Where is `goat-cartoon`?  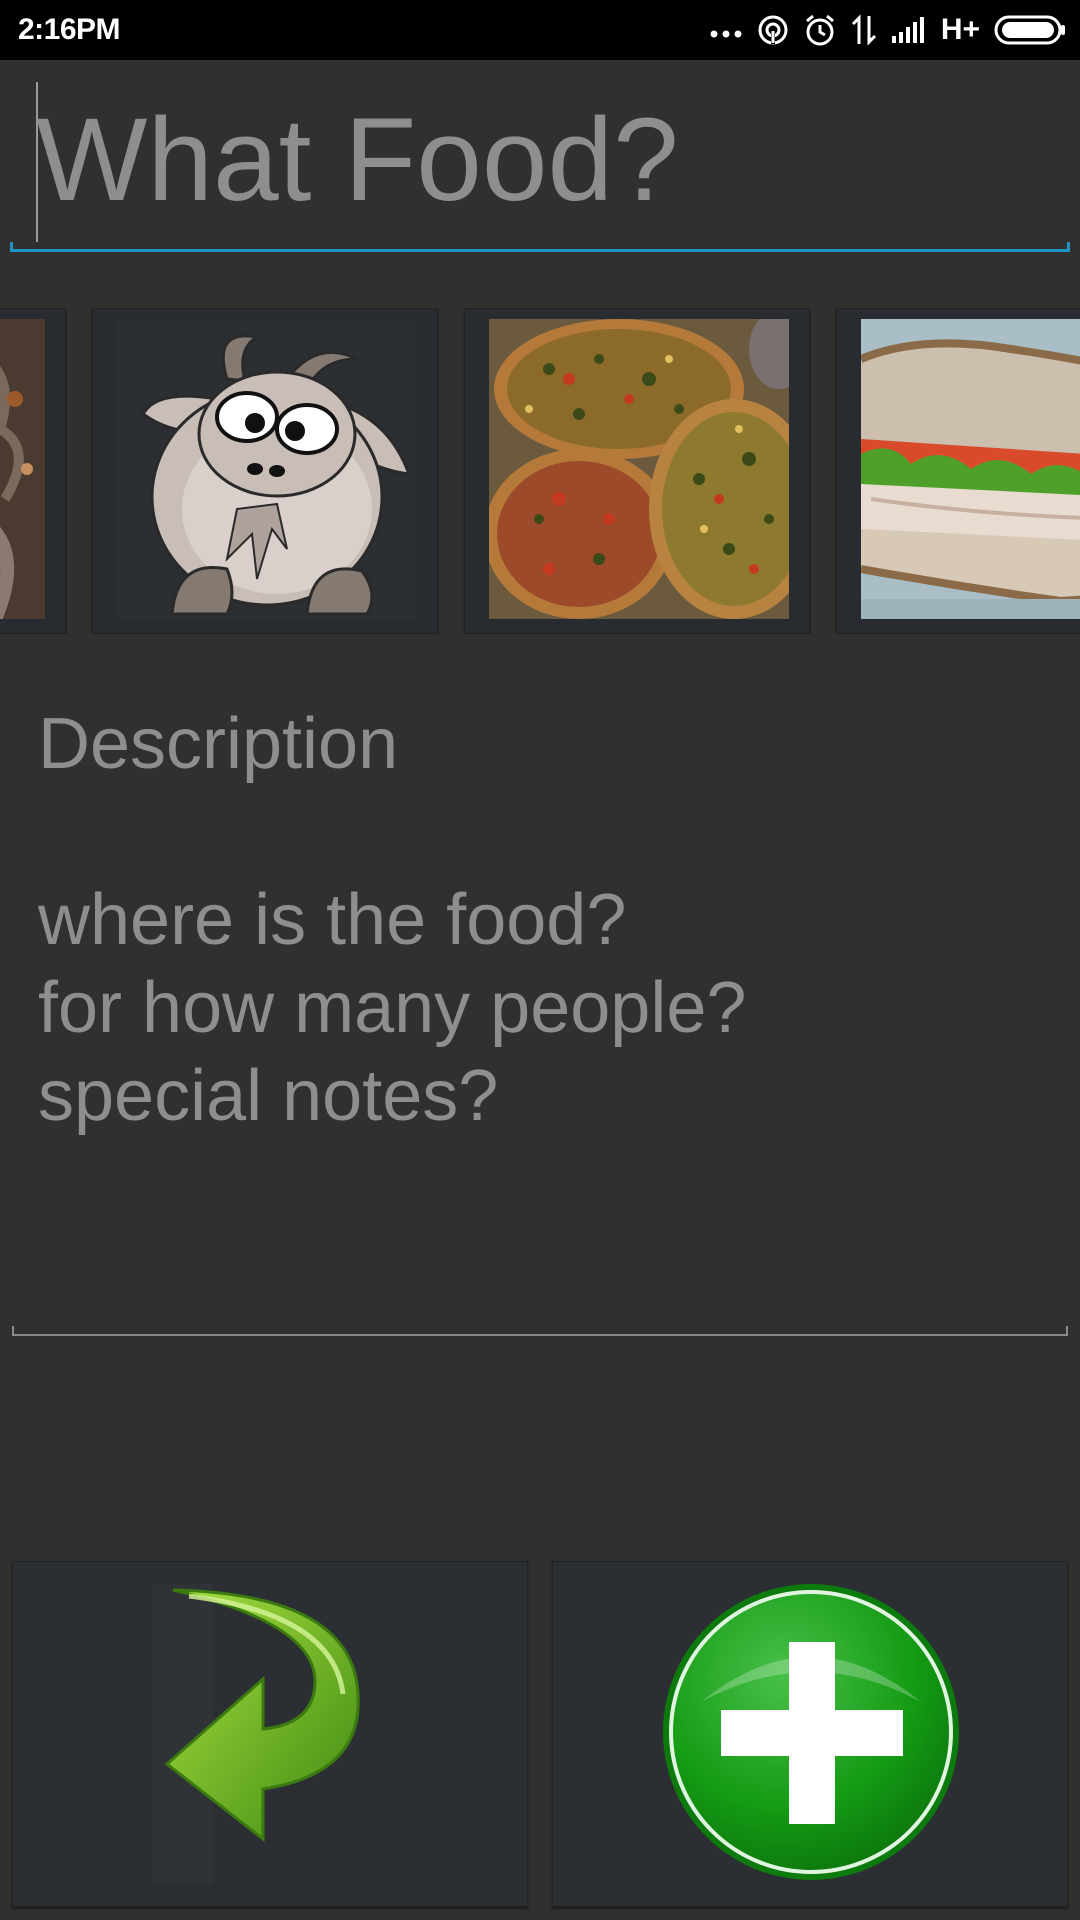
goat-cartoon is located at coordinates (267, 469).